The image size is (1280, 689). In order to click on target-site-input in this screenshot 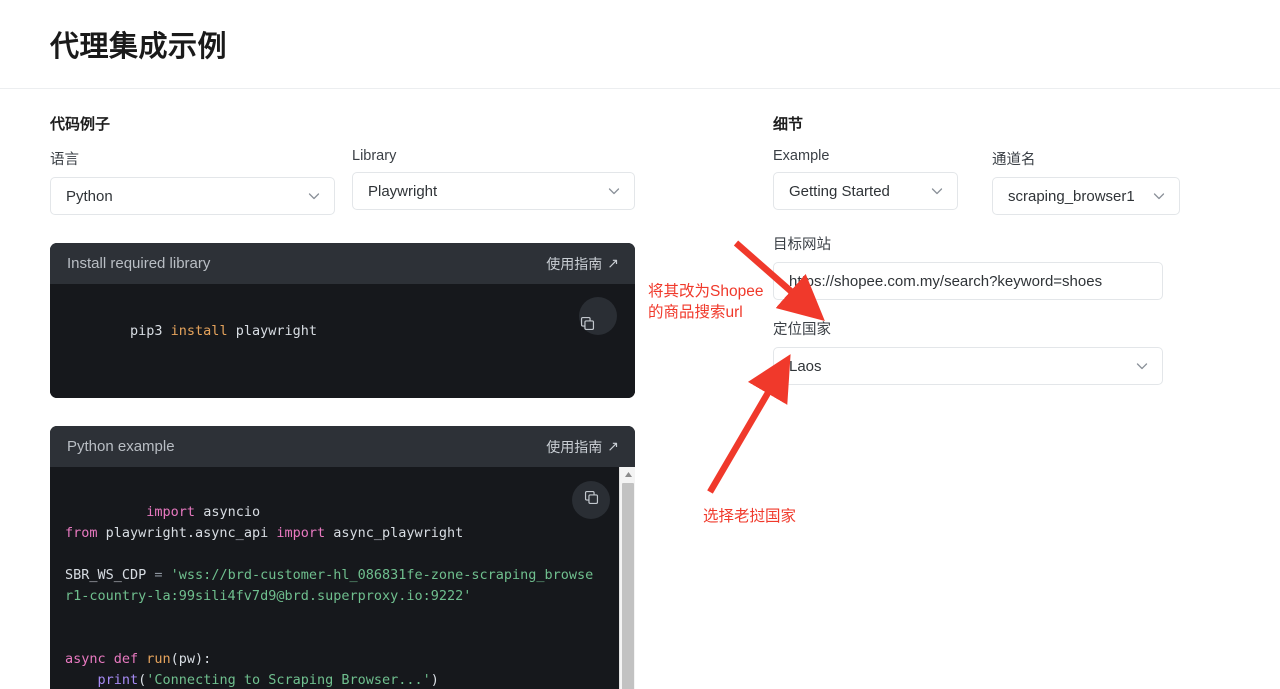, I will do `click(968, 281)`.